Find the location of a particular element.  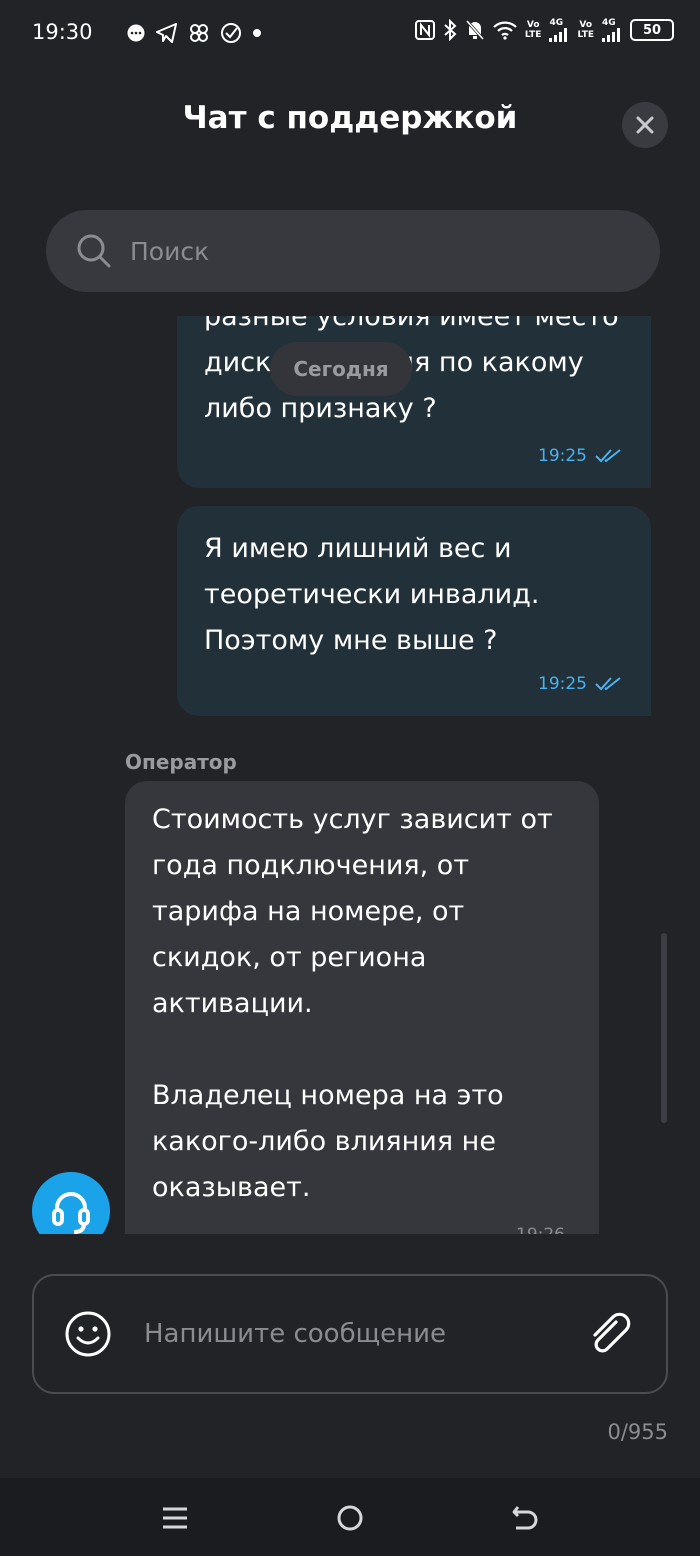

search-input: Поиск is located at coordinates (353, 251).